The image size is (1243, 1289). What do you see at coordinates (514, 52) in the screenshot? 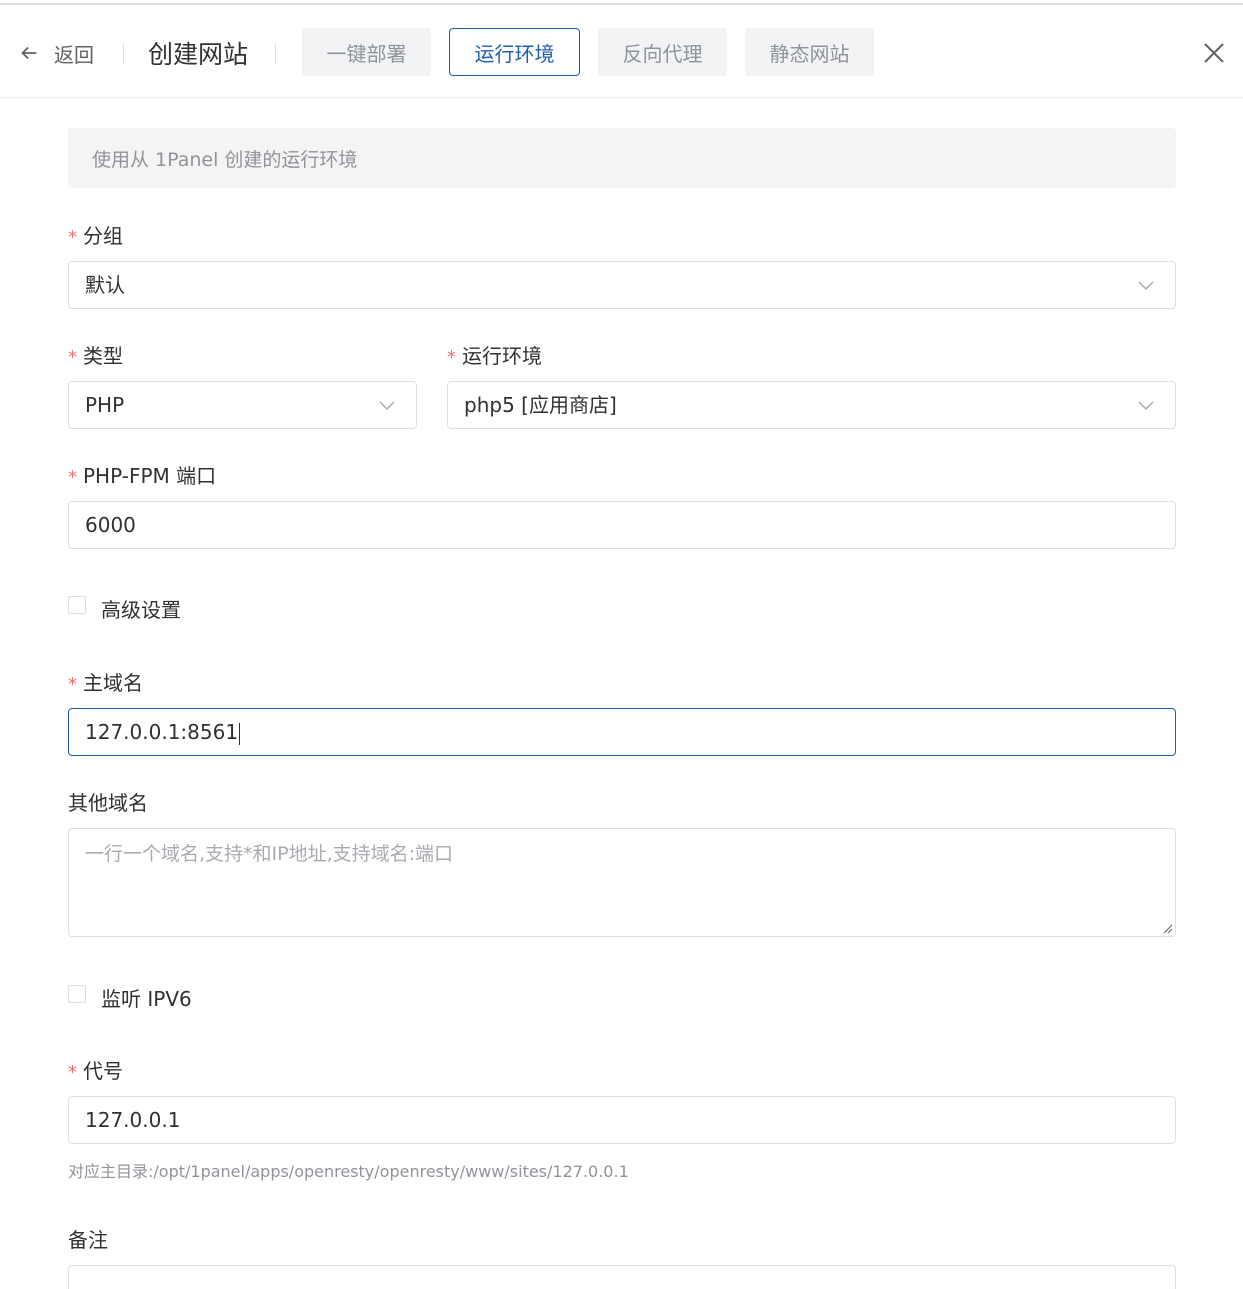
I see `tab-runtime: 运行环境` at bounding box center [514, 52].